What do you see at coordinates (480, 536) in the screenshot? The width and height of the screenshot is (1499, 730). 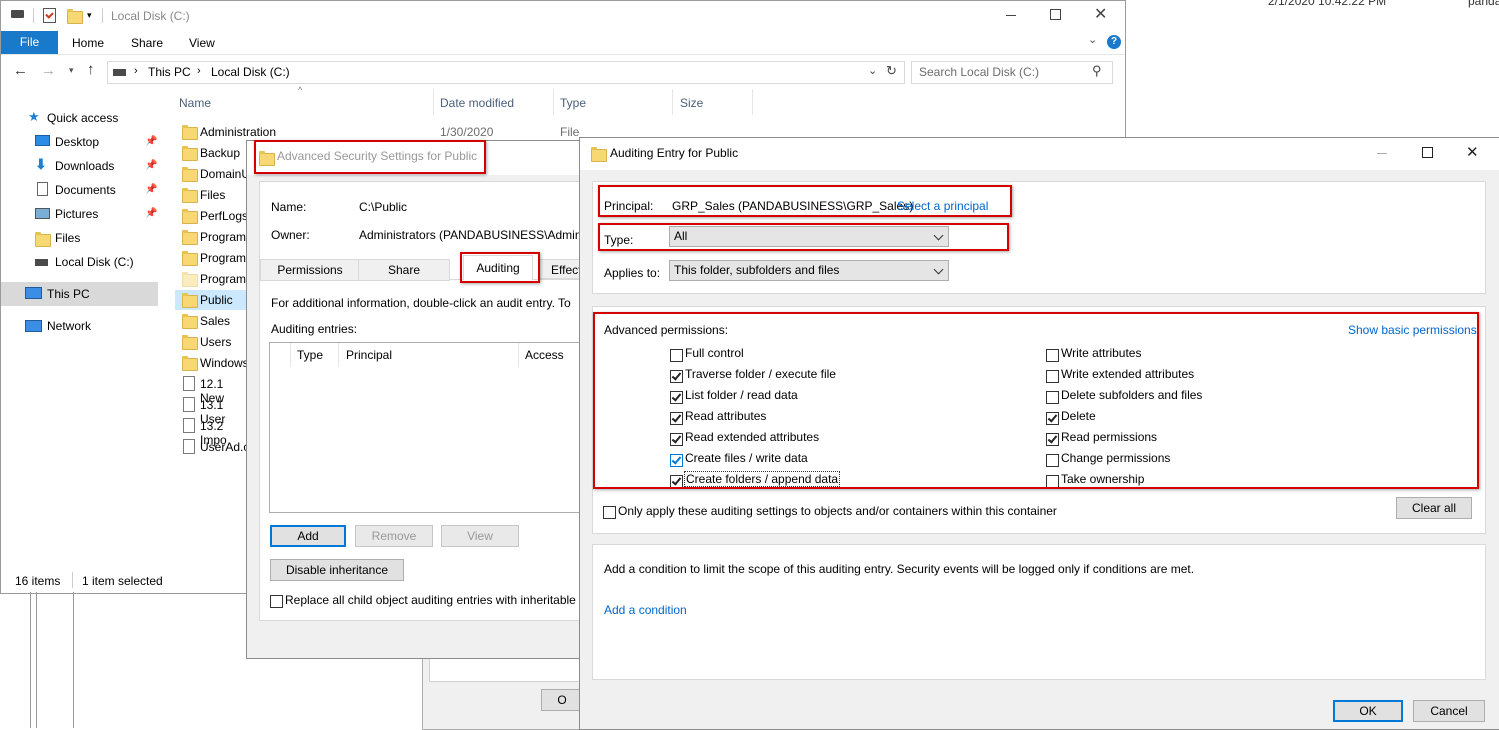 I see `view-button: View` at bounding box center [480, 536].